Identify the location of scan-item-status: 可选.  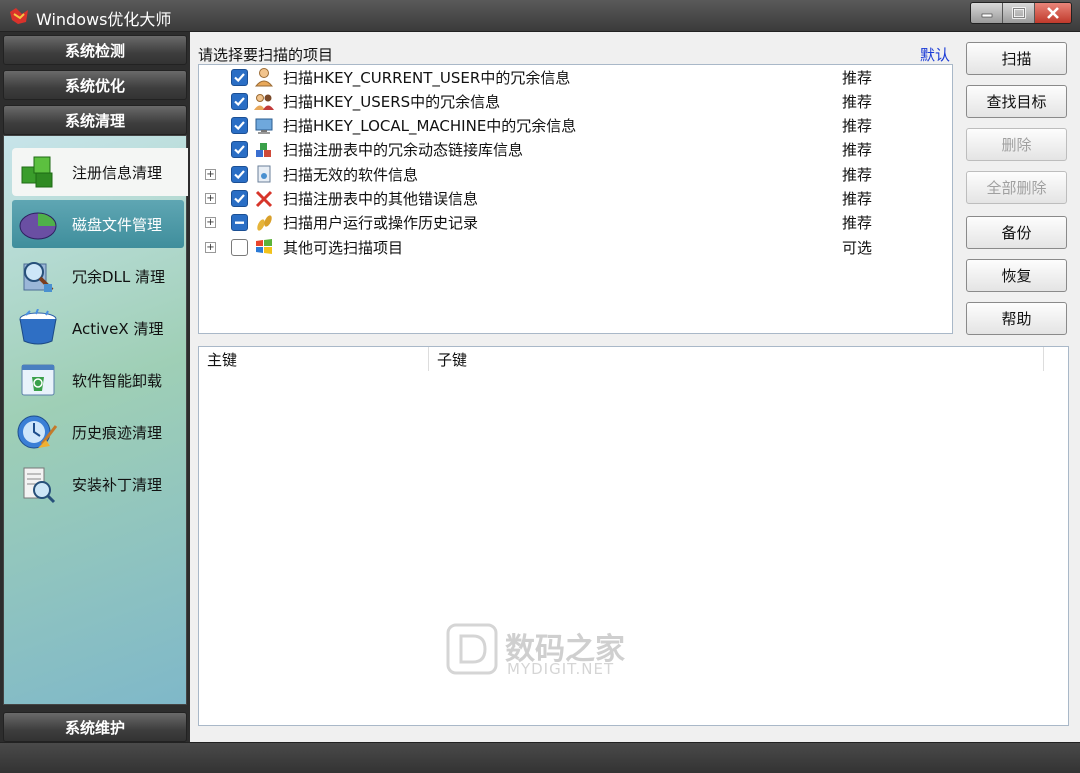
(857, 247).